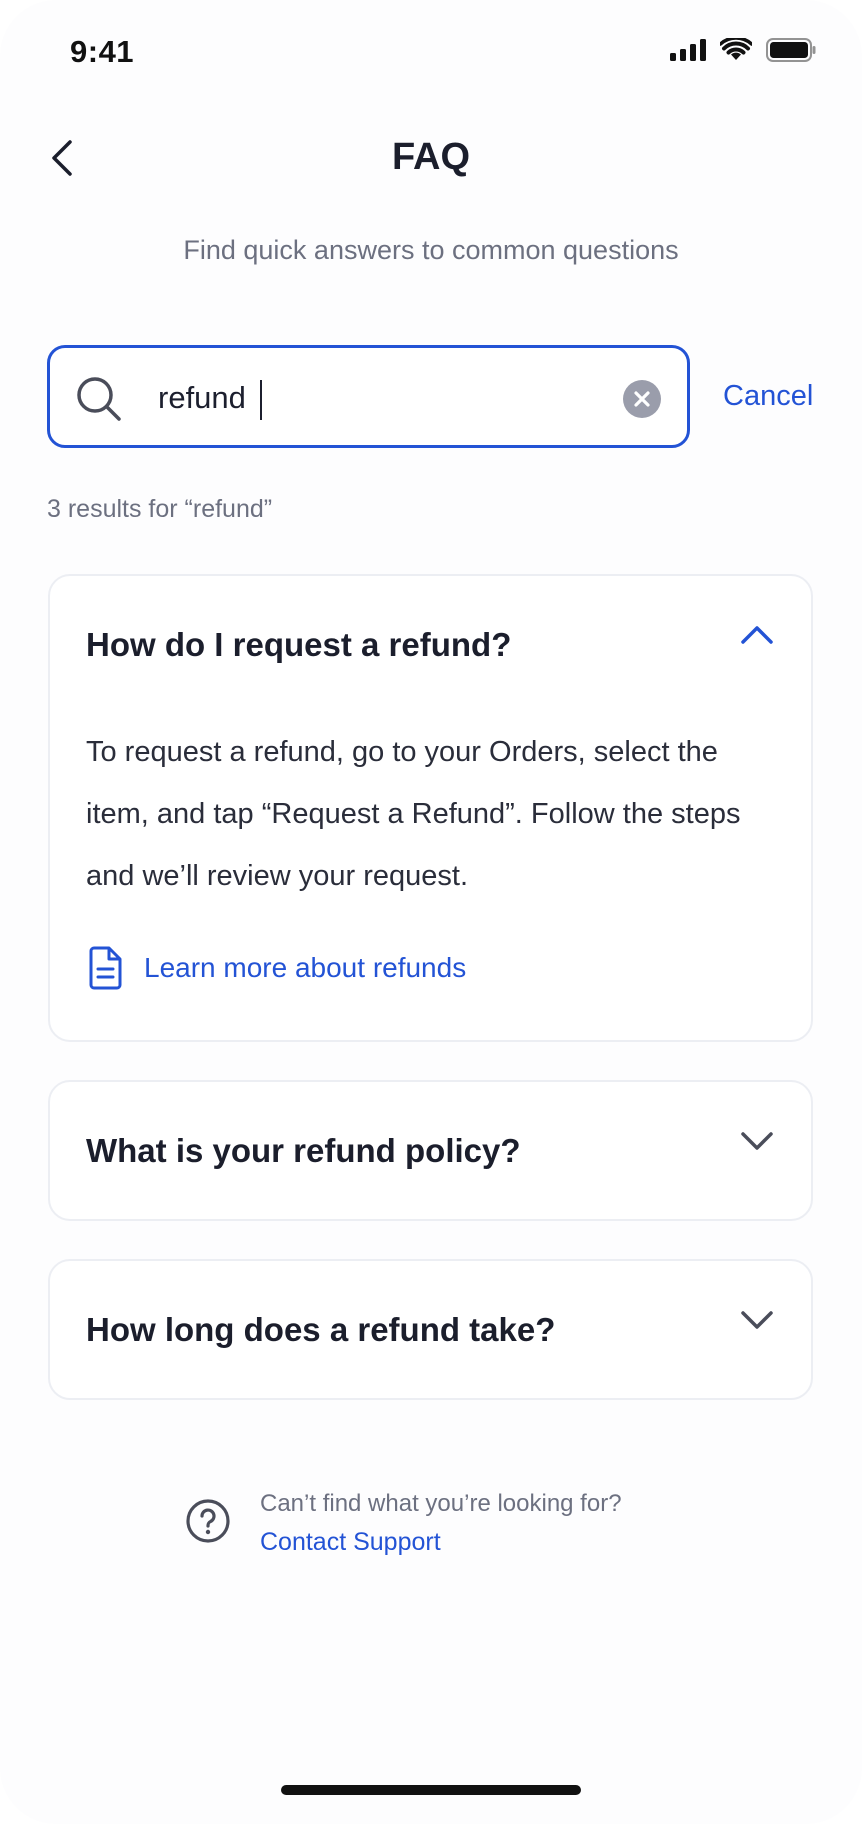 The image size is (862, 1824). I want to click on cancel-button: Cancel, so click(768, 396).